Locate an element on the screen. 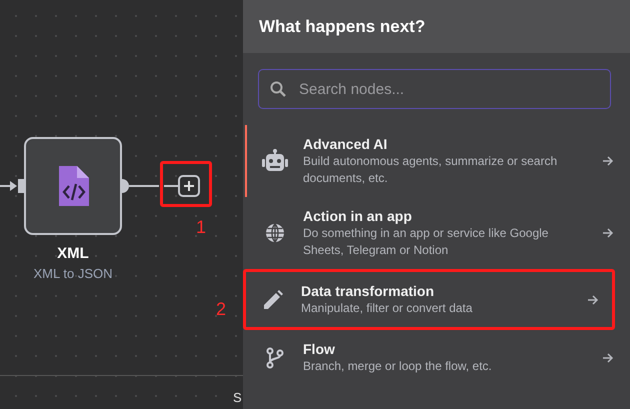 This screenshot has width=630, height=409. item-description: Do something in an app or service like Google Sheets, Telegram or Notion is located at coordinates (426, 242).